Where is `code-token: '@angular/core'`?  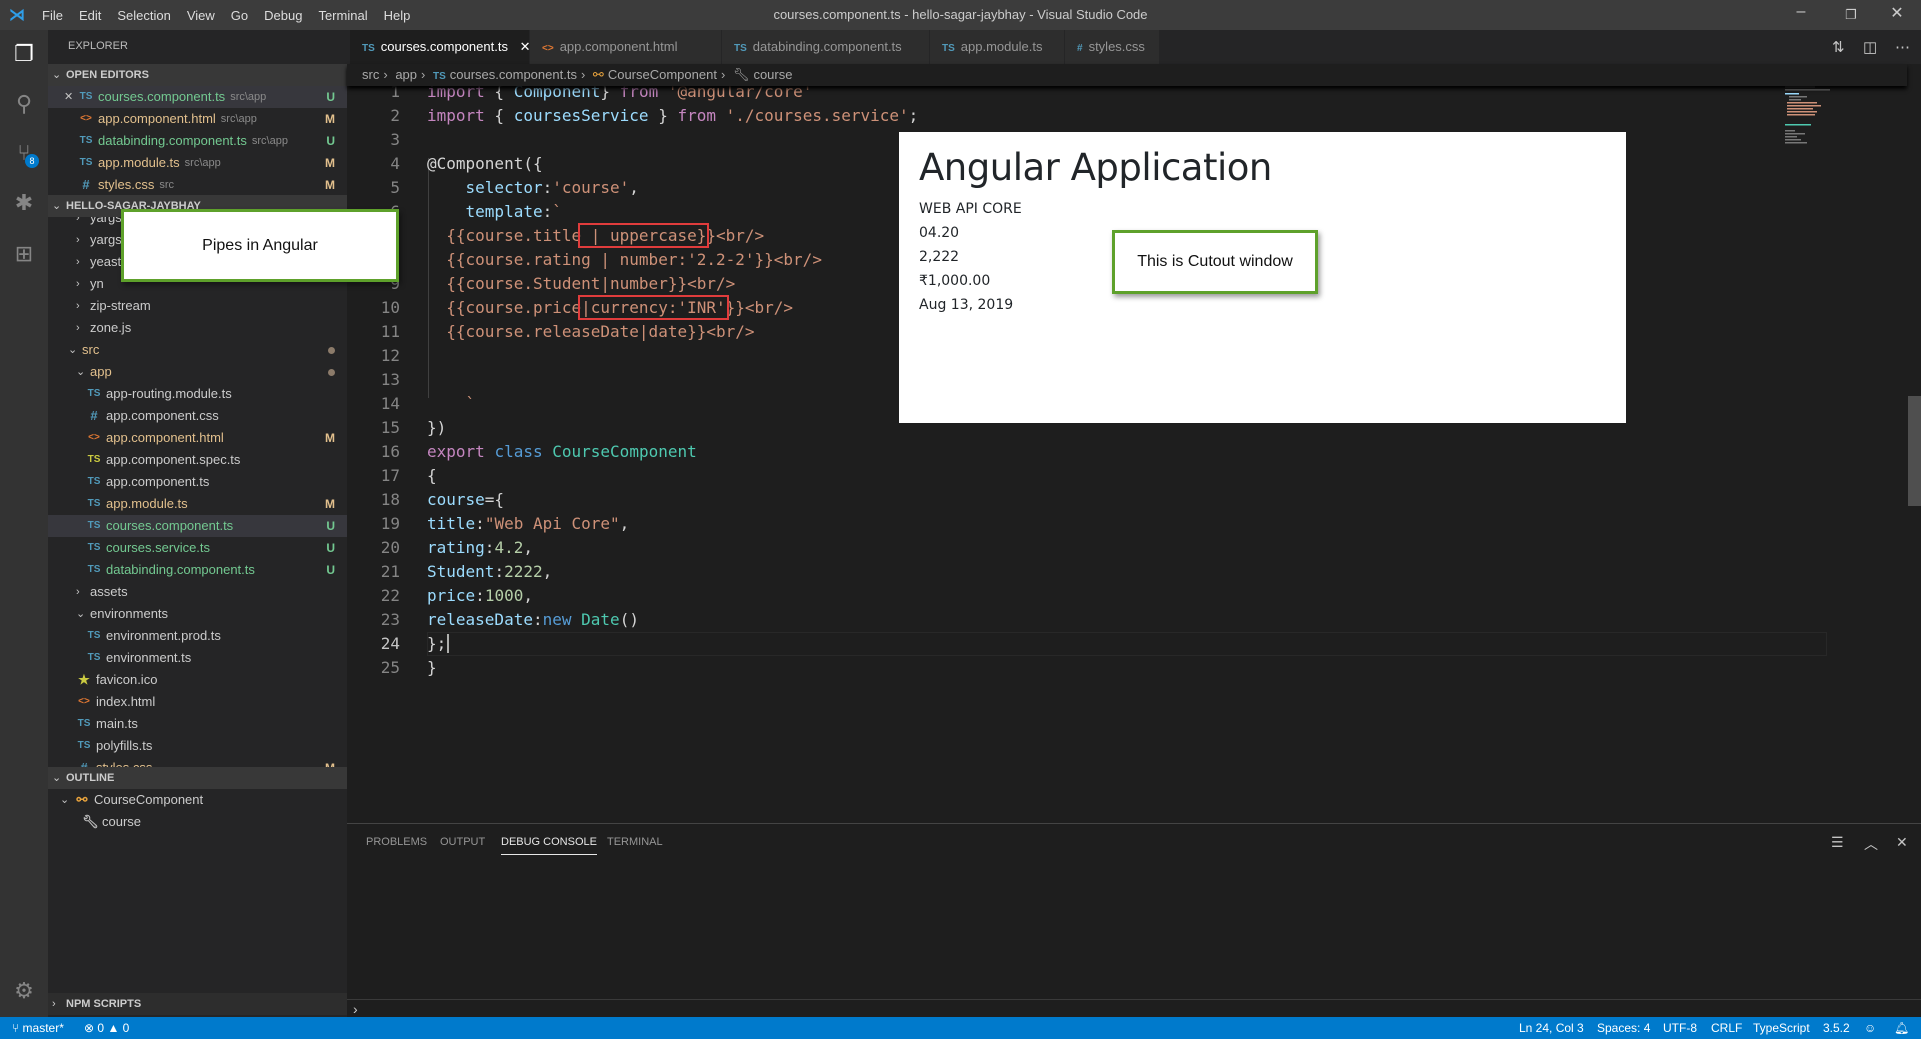 code-token: '@angular/core' is located at coordinates (740, 93).